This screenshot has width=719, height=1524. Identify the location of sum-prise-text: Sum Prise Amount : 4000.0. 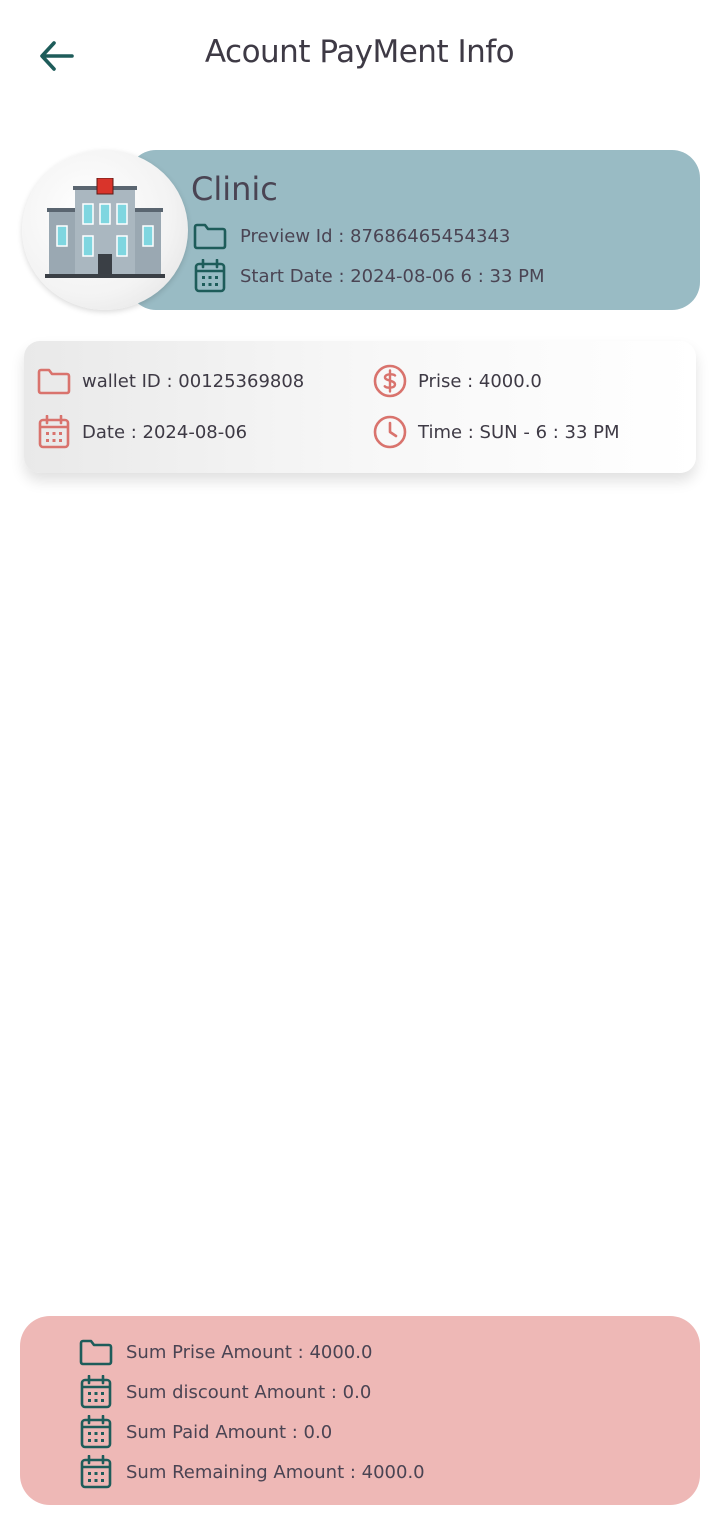
(249, 1352).